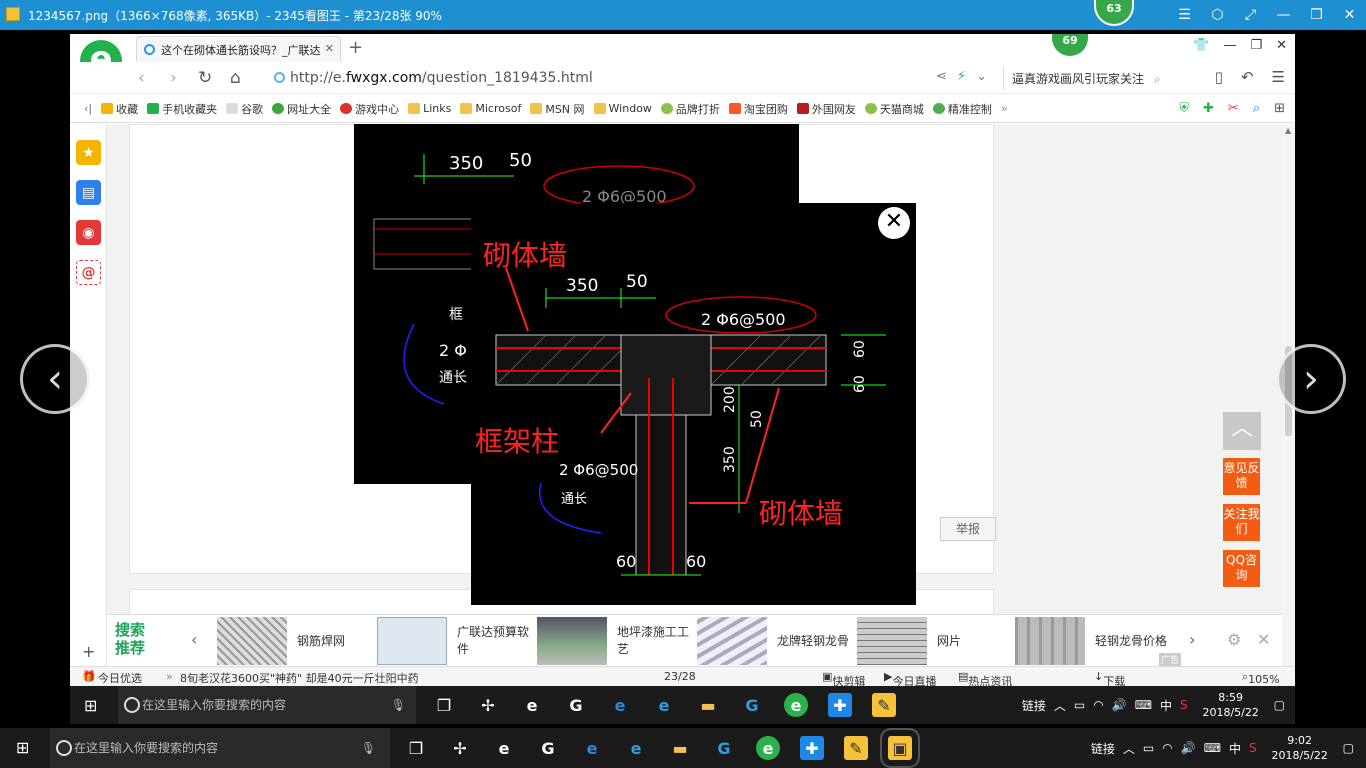 The image size is (1366, 768). I want to click on ie-browser-icon: e, so click(504, 748).